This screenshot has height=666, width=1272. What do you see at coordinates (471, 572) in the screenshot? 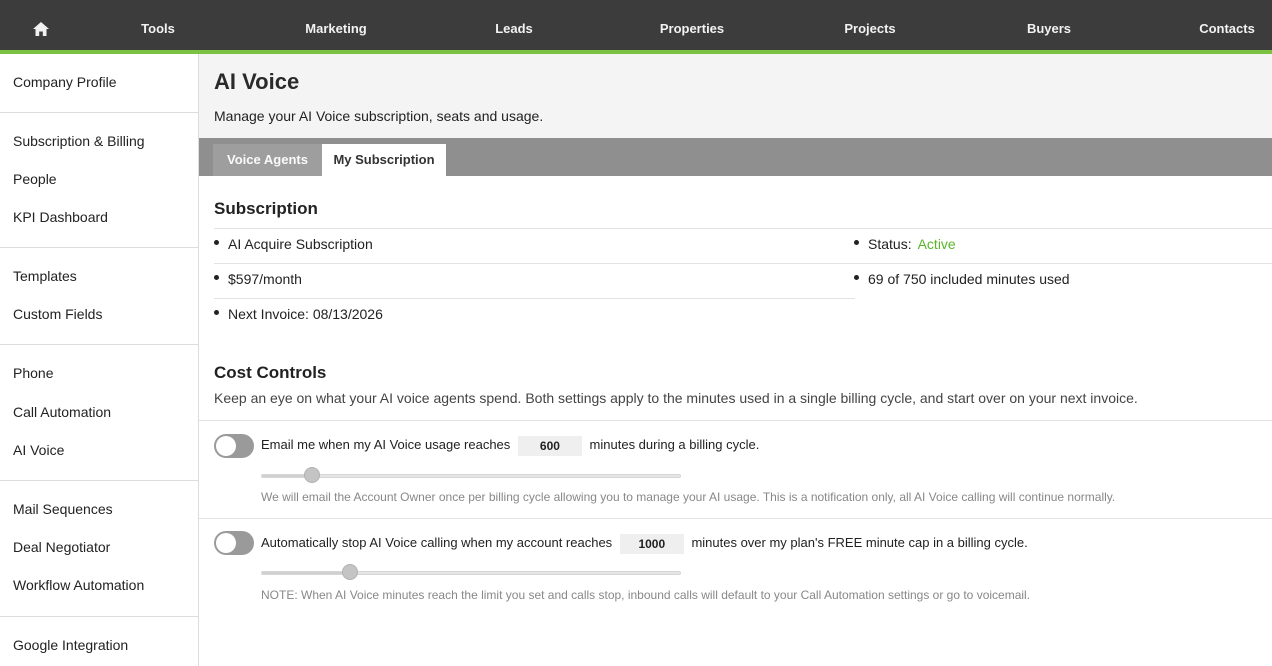
I see `auto-stop-slider` at bounding box center [471, 572].